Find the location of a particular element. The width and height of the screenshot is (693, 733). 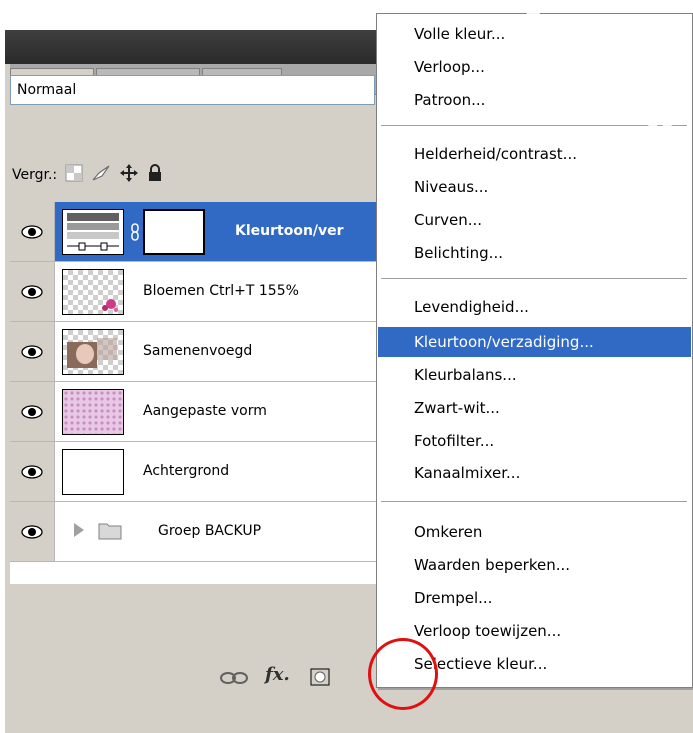

layer-row-aangepaste-vorm: Aangepaste vorm is located at coordinates (195, 412).